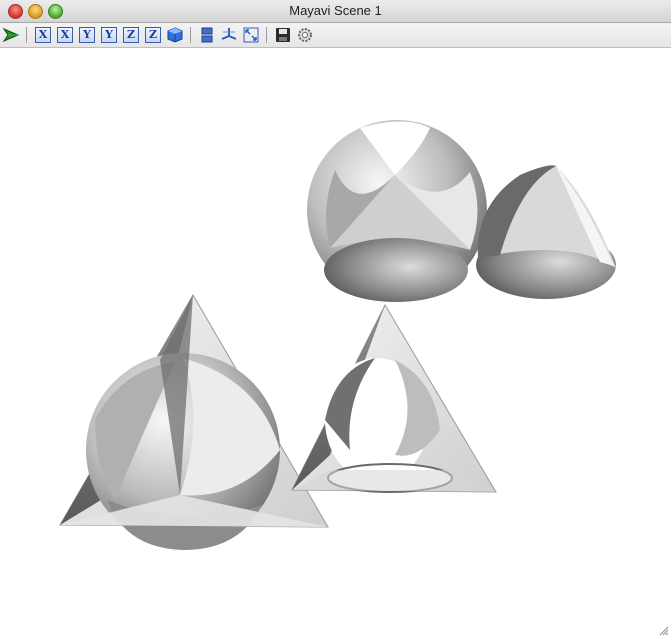 Image resolution: width=671 pixels, height=643 pixels. I want to click on hollow-tetrahedron, so click(394, 398).